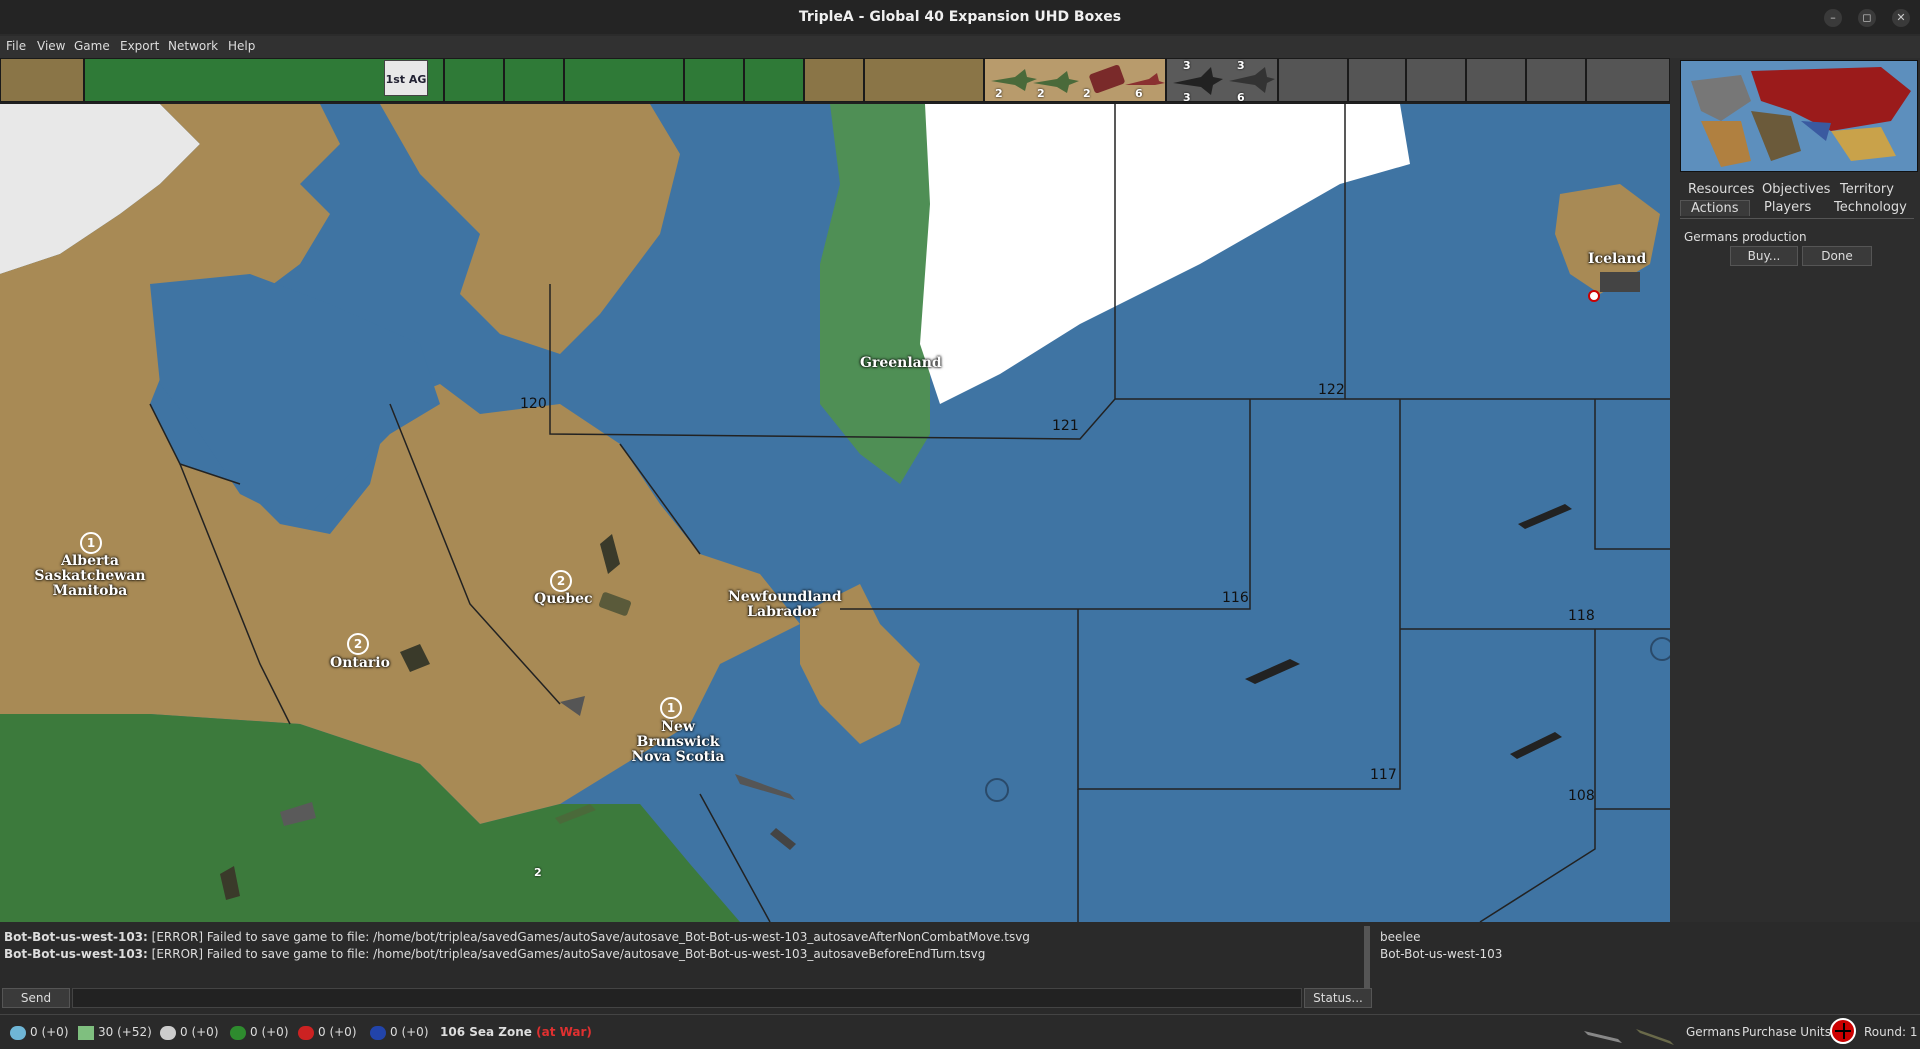 The width and height of the screenshot is (1920, 1049). Describe the element at coordinates (1870, 207) in the screenshot. I see `tab-technology: Technology` at that location.